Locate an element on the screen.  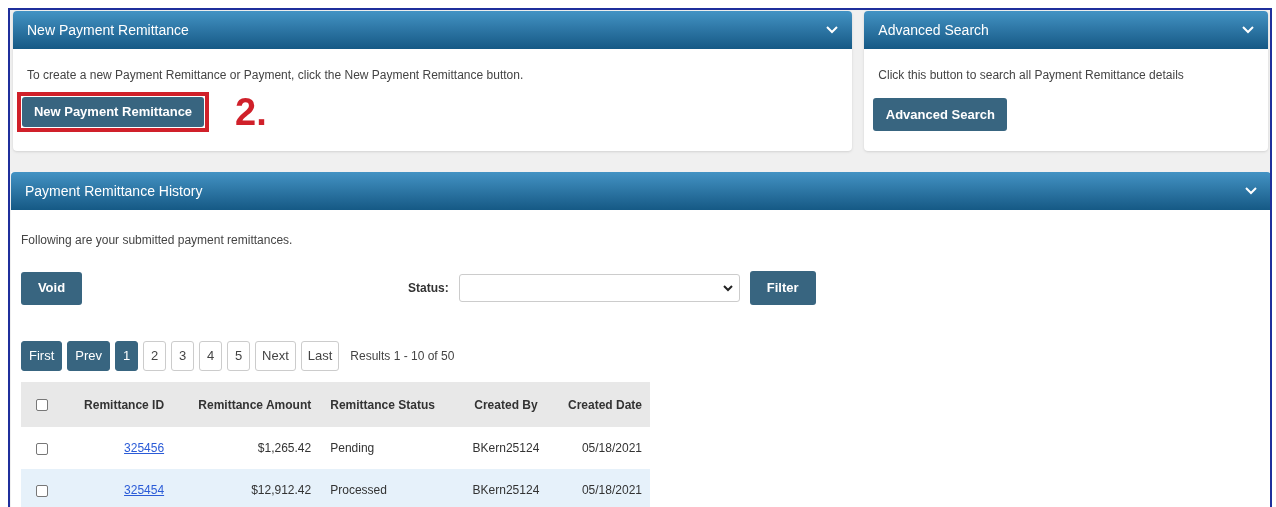
new-remittance-button: New Payment Remittance is located at coordinates (113, 112).